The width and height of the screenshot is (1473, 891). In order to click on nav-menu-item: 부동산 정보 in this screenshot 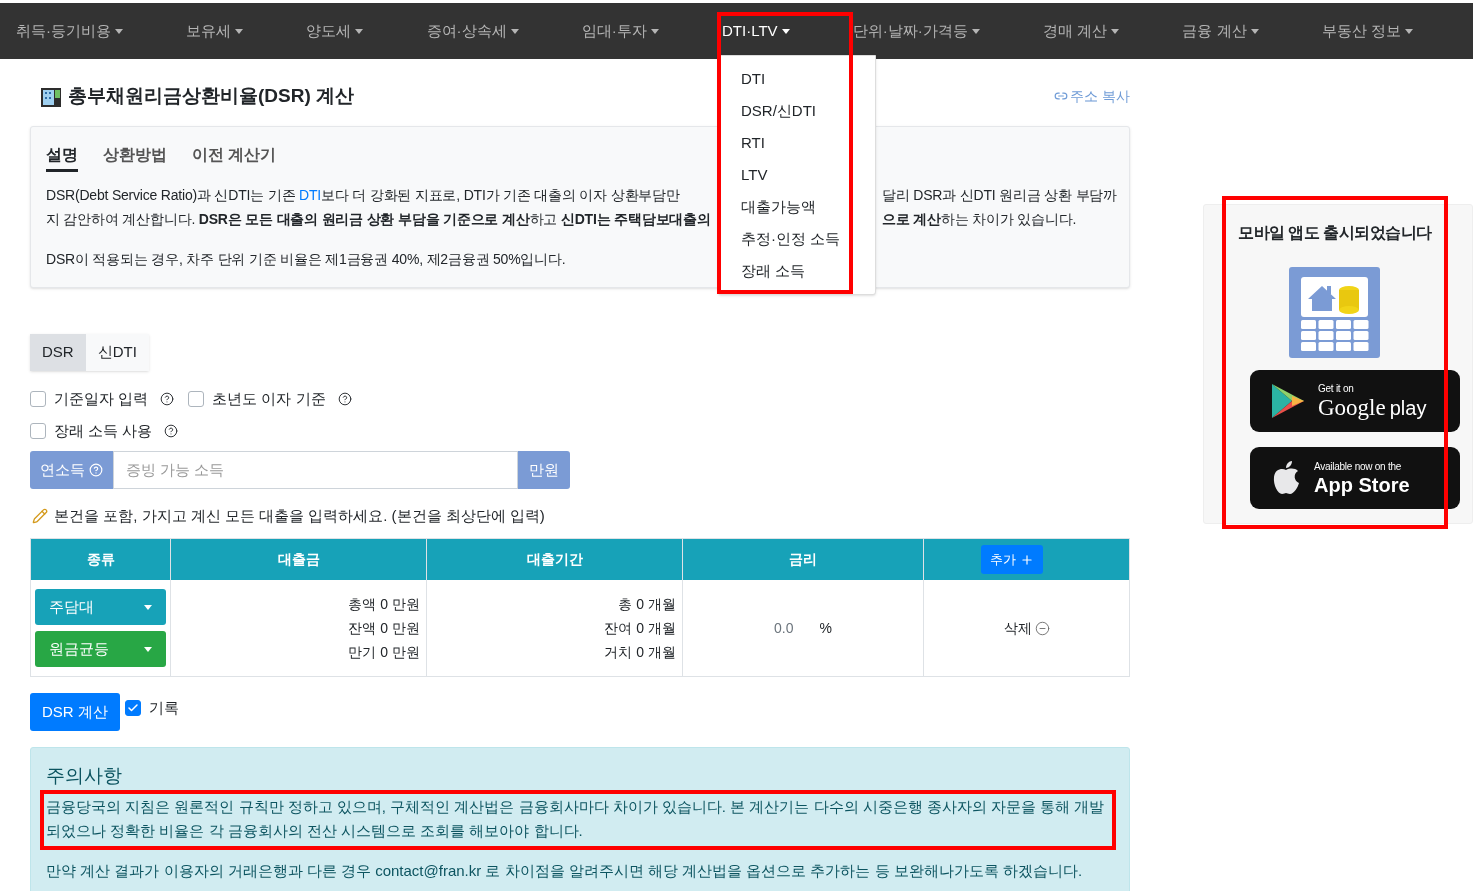, I will do `click(1367, 31)`.